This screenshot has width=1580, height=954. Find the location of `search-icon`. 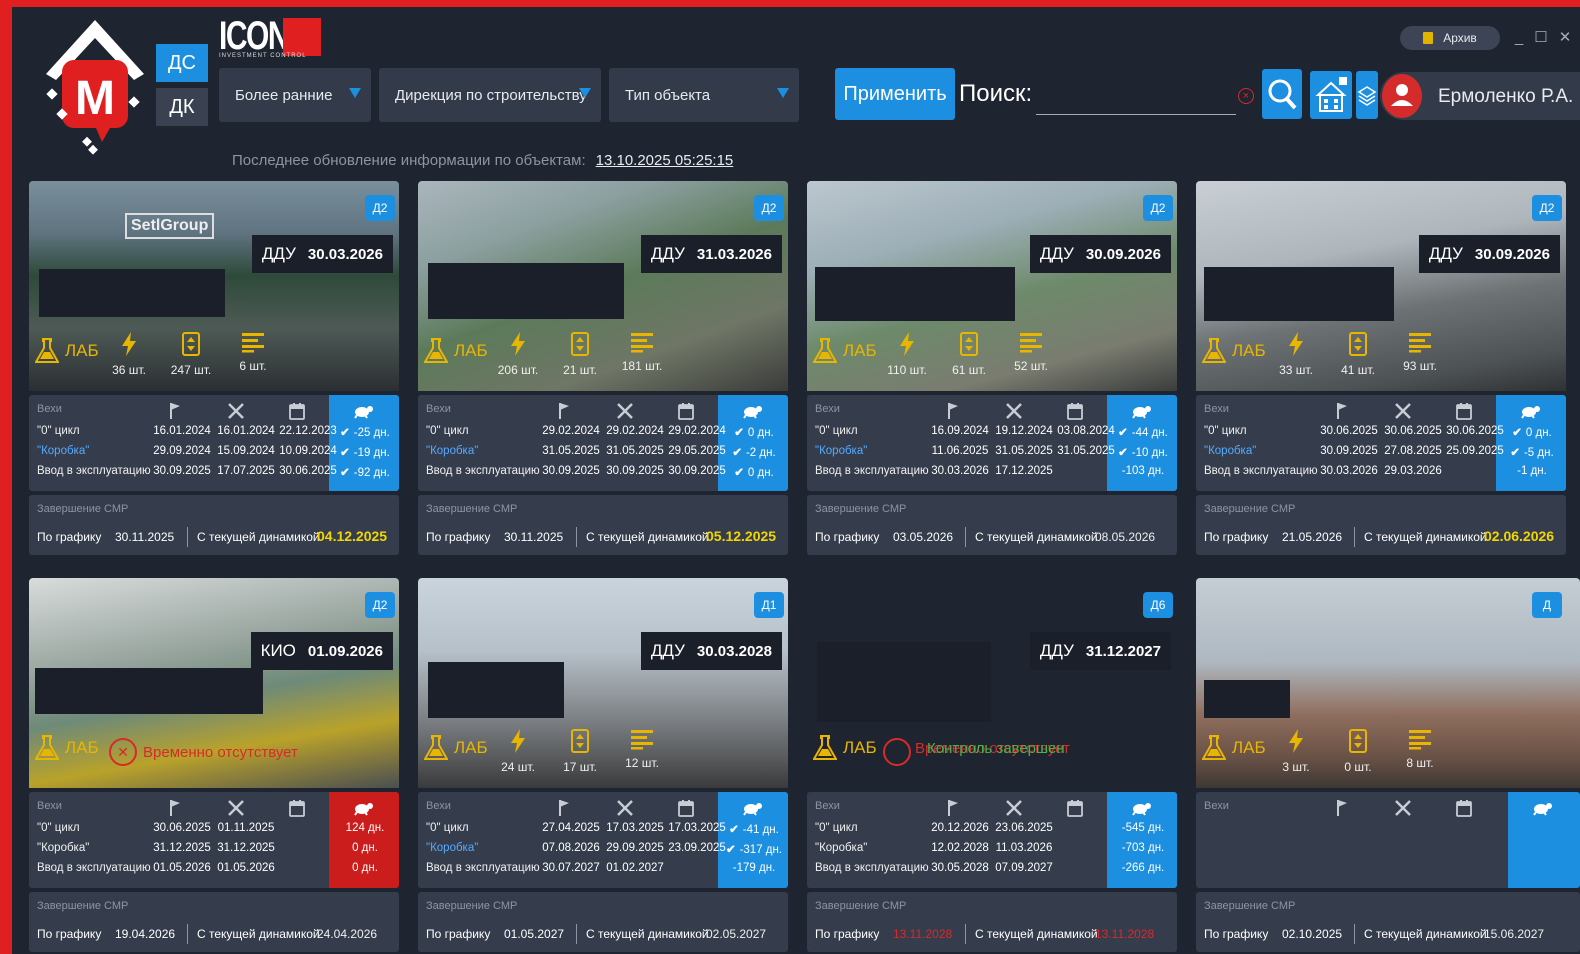

search-icon is located at coordinates (1282, 94).